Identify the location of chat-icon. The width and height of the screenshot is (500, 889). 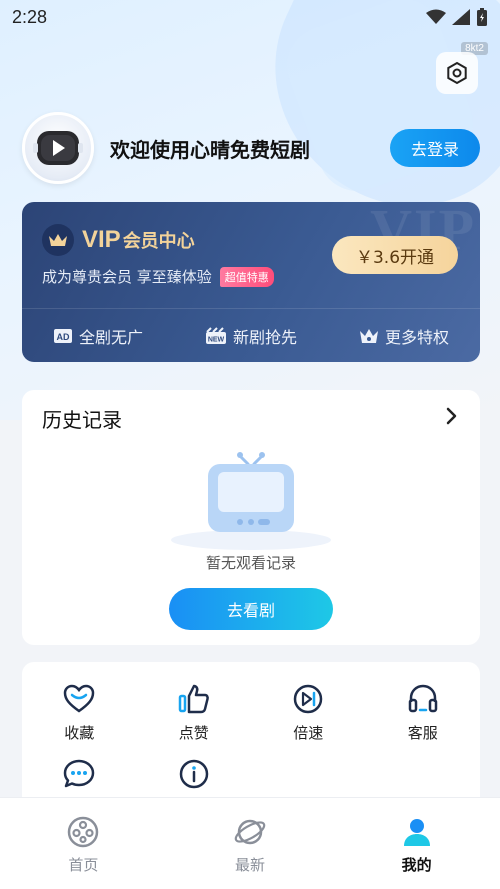
(79, 773).